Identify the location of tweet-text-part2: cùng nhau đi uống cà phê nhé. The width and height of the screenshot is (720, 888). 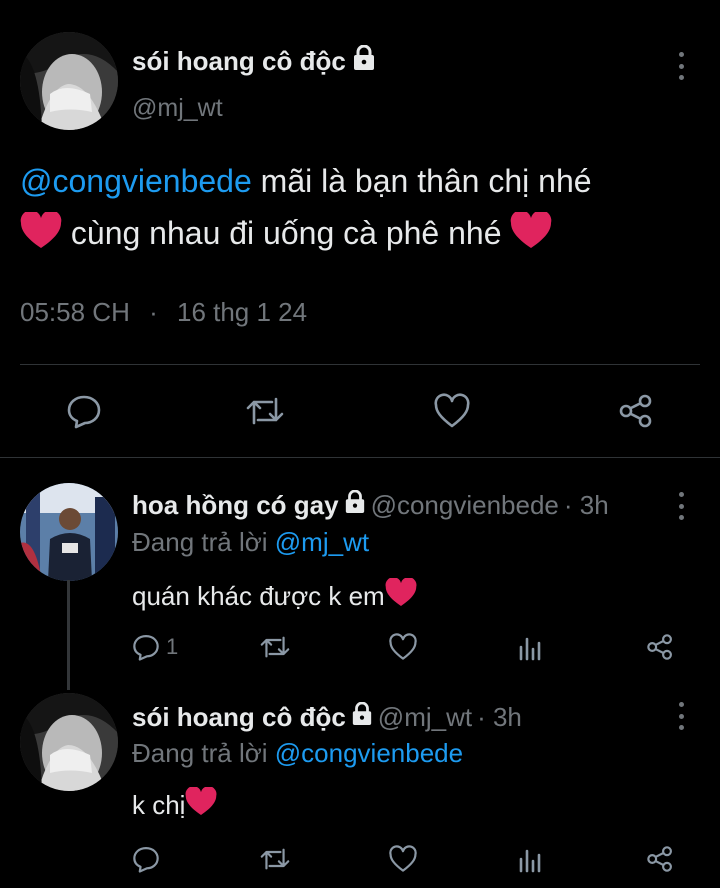
(286, 233).